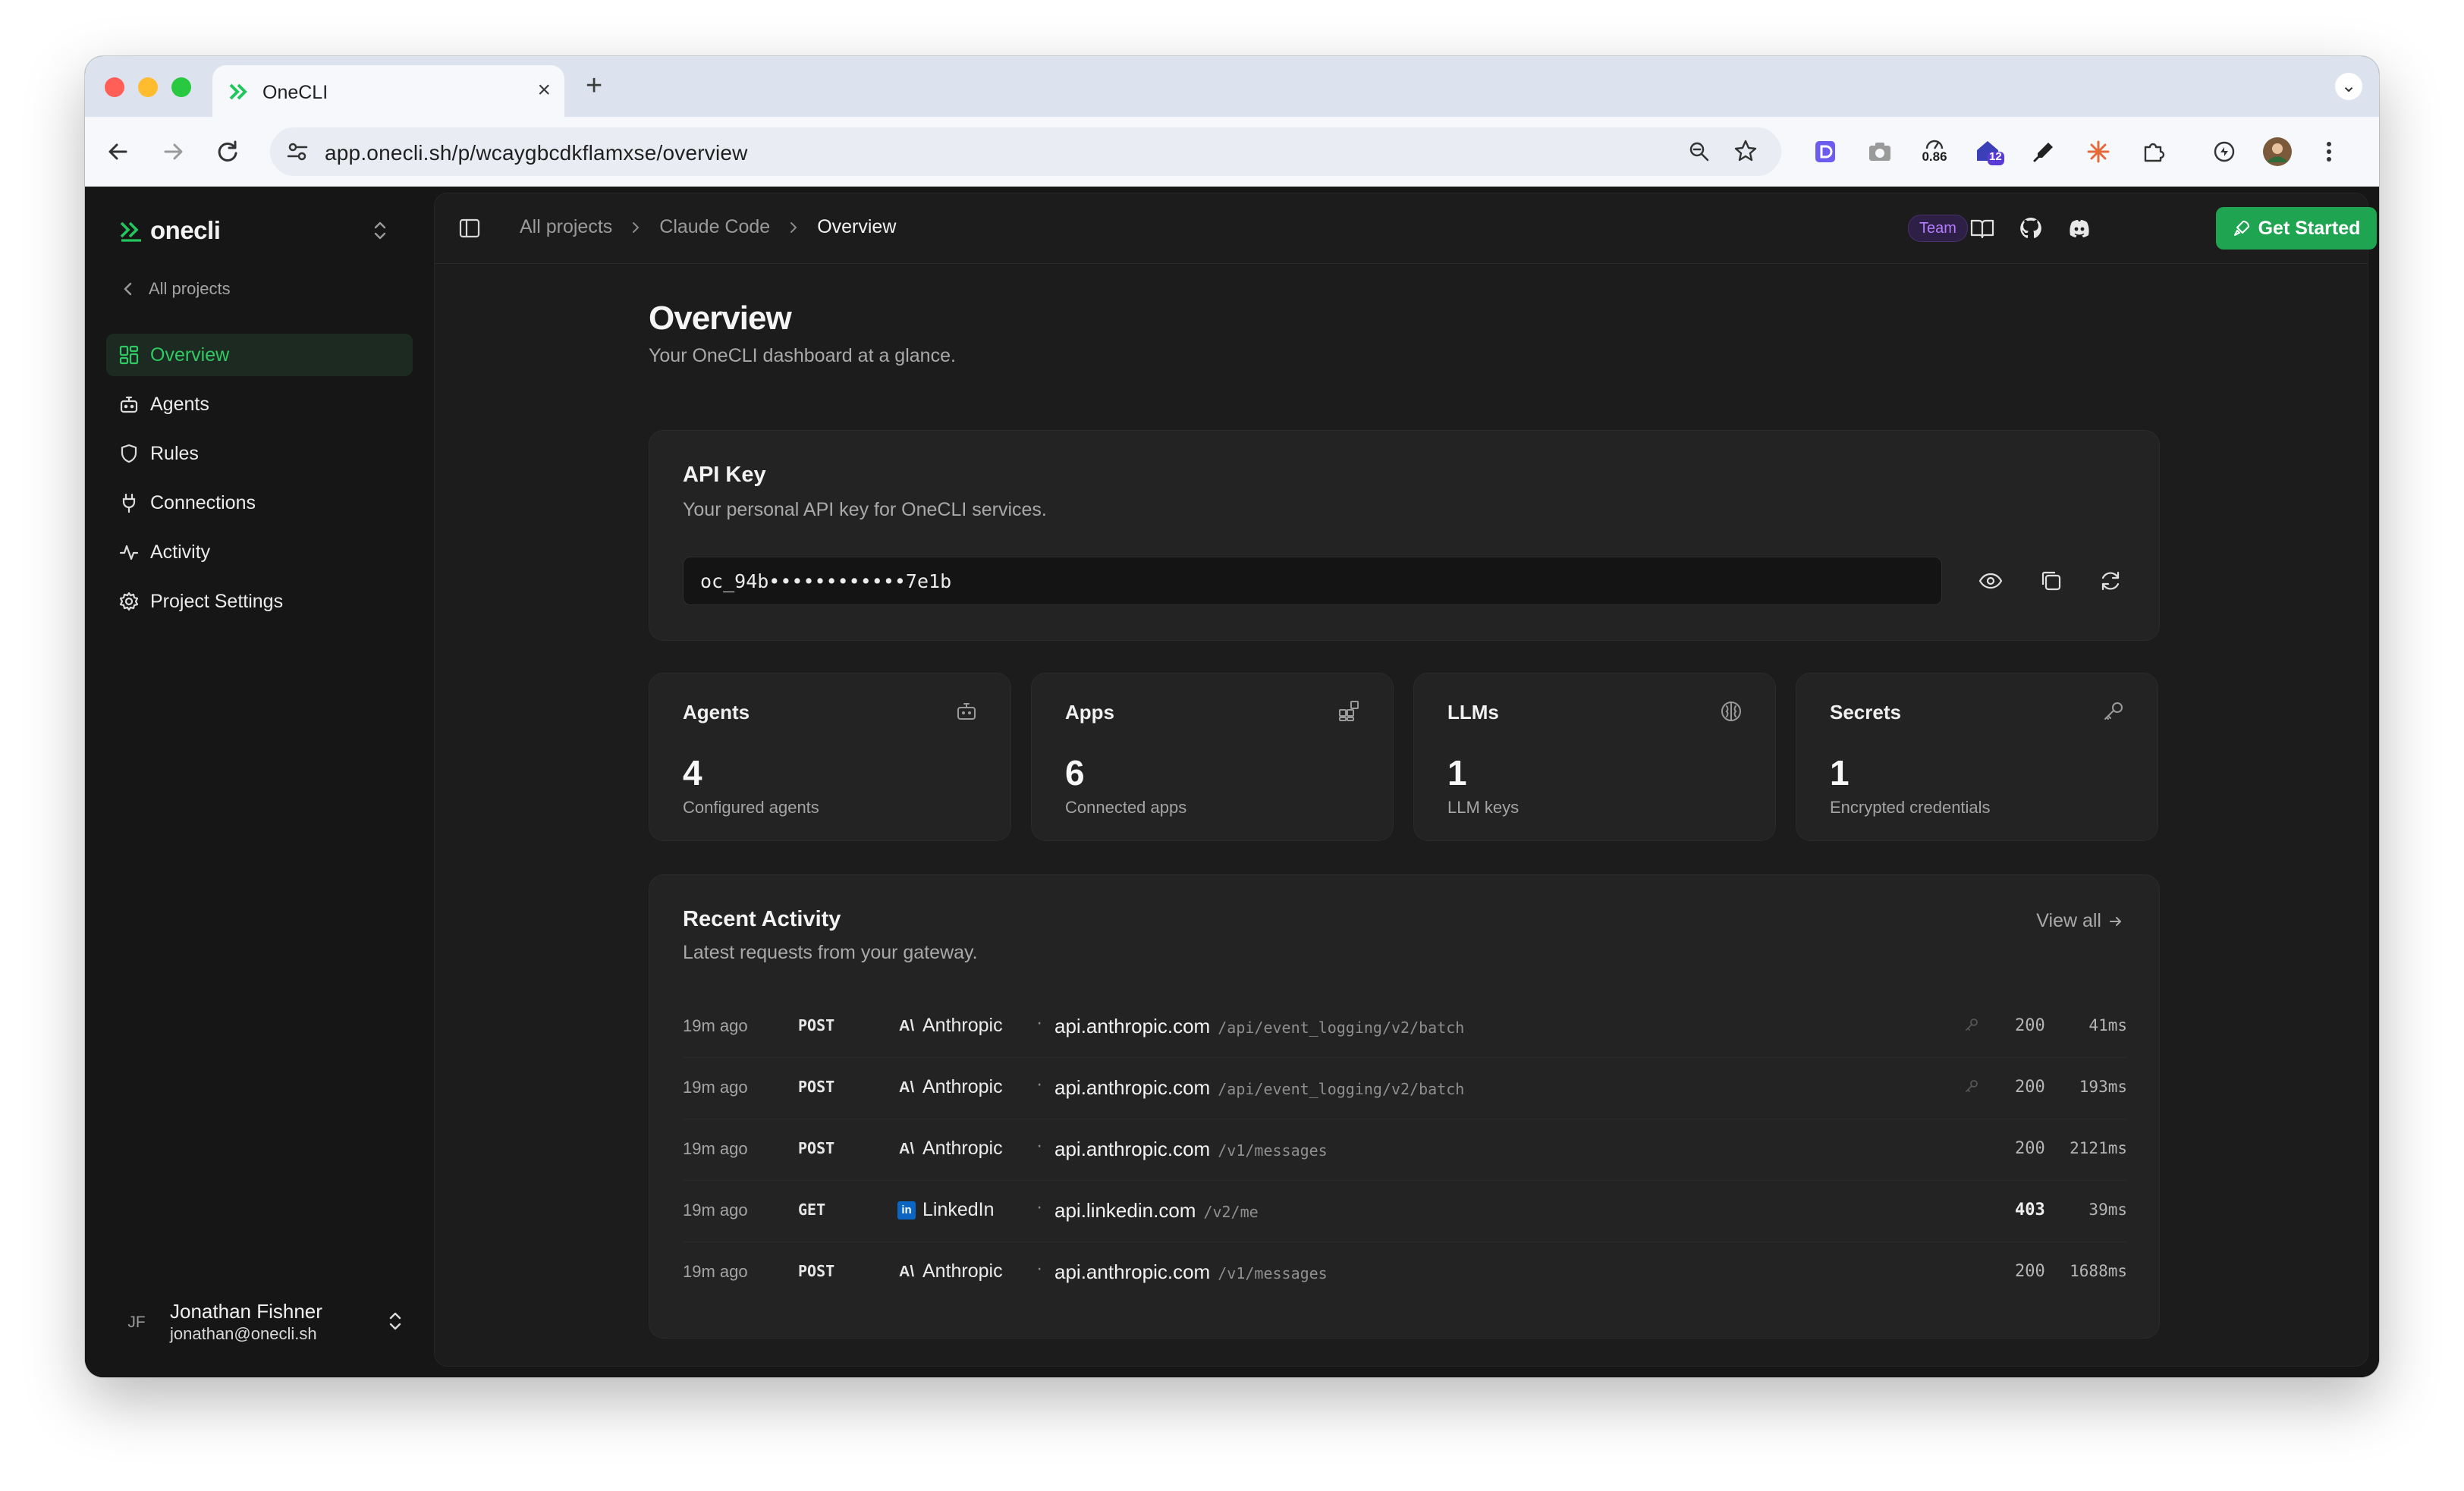 The height and width of the screenshot is (1491, 2464). Describe the element at coordinates (1934, 156) in the screenshot. I see `speed-extension-value: 0.86` at that location.